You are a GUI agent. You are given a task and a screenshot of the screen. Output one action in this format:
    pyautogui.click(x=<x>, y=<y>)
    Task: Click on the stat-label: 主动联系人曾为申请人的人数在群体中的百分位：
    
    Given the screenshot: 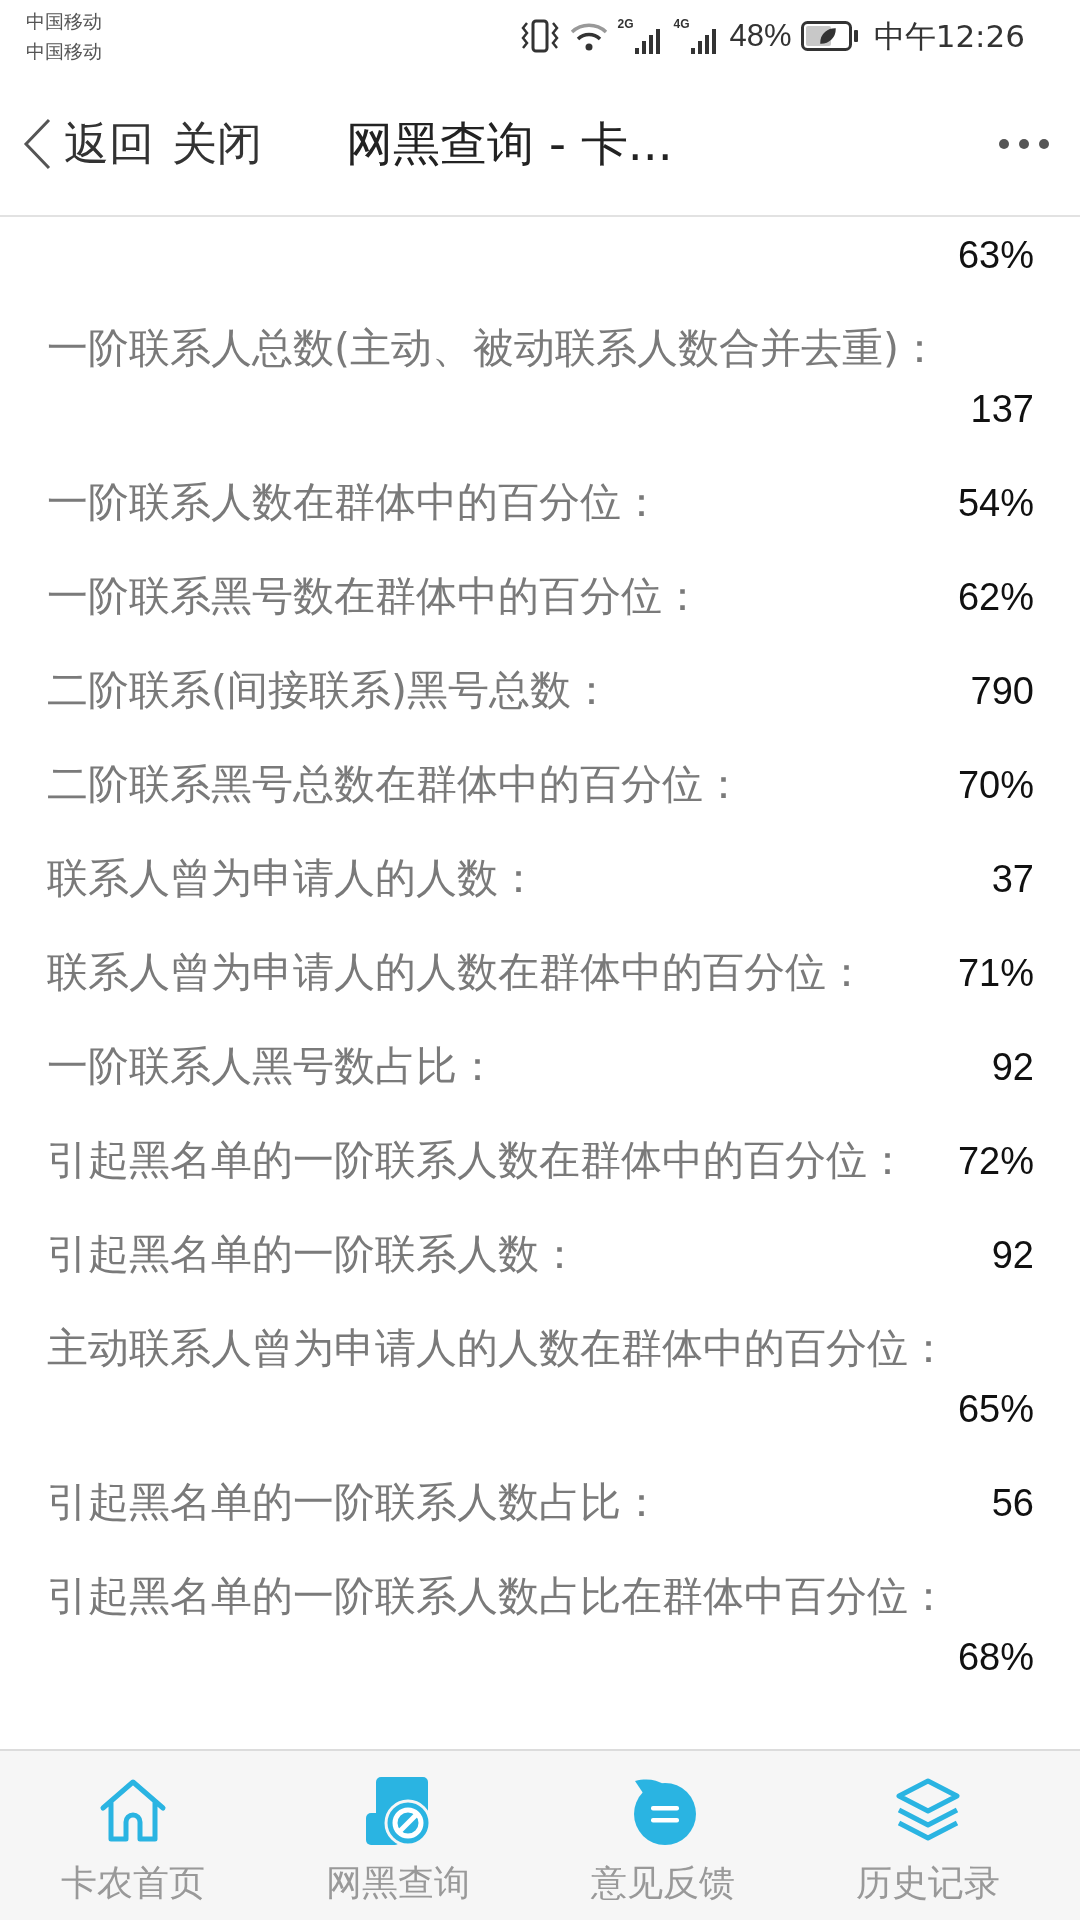 What is the action you would take?
    pyautogui.click(x=498, y=1348)
    